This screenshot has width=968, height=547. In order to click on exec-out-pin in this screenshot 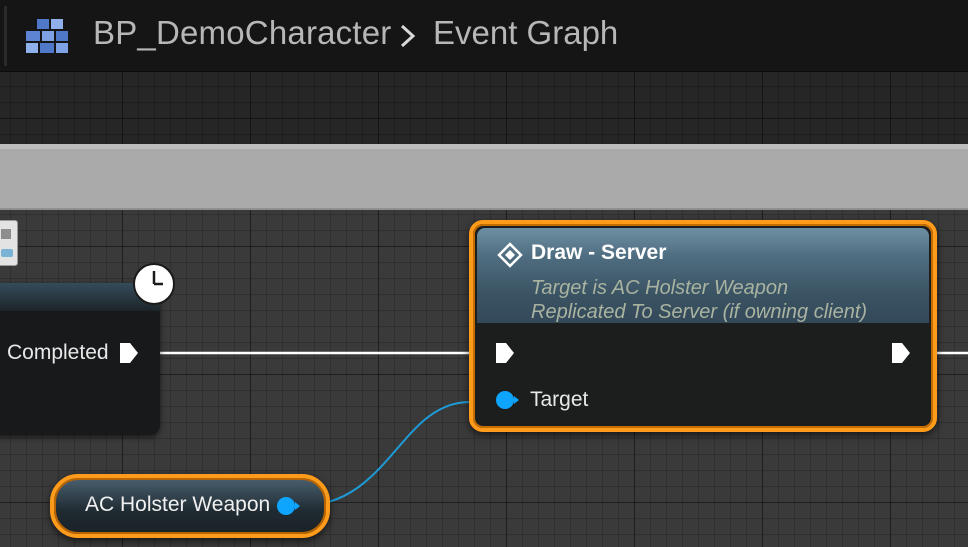, I will do `click(901, 353)`.